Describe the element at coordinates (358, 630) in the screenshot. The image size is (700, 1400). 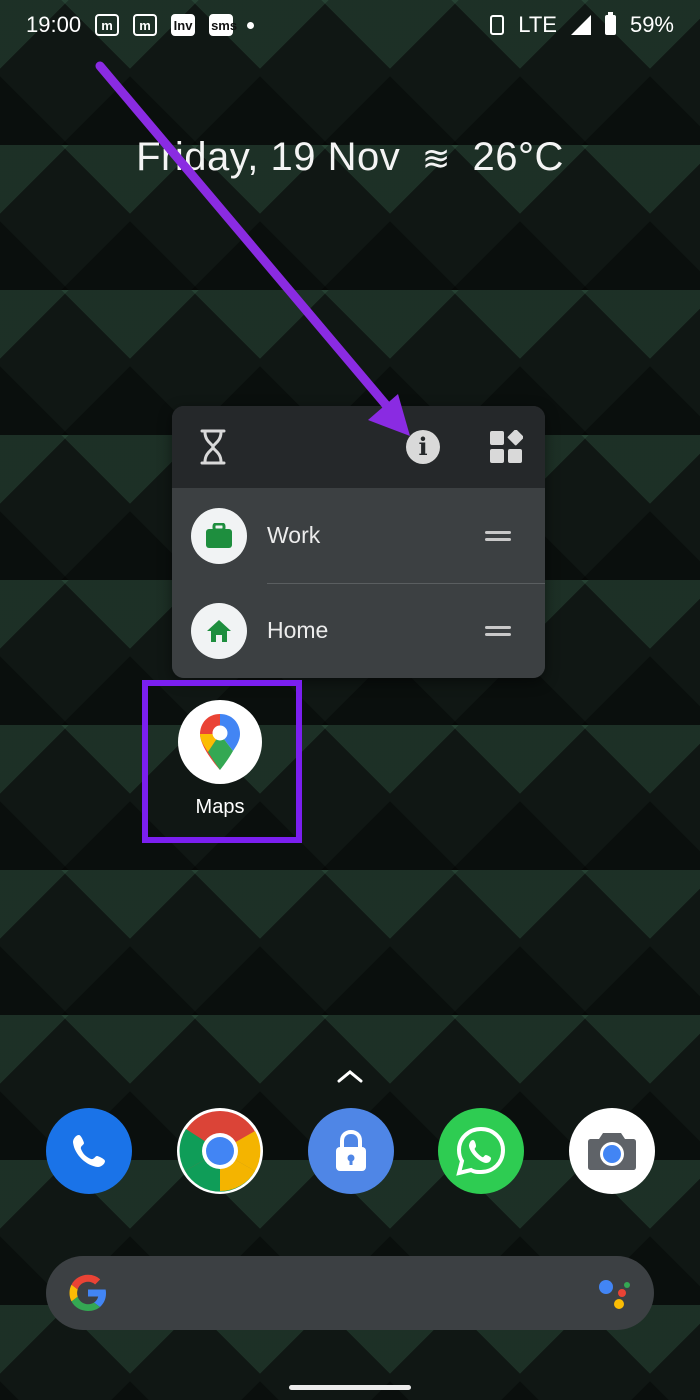
I see `shortcut-home: Home` at that location.